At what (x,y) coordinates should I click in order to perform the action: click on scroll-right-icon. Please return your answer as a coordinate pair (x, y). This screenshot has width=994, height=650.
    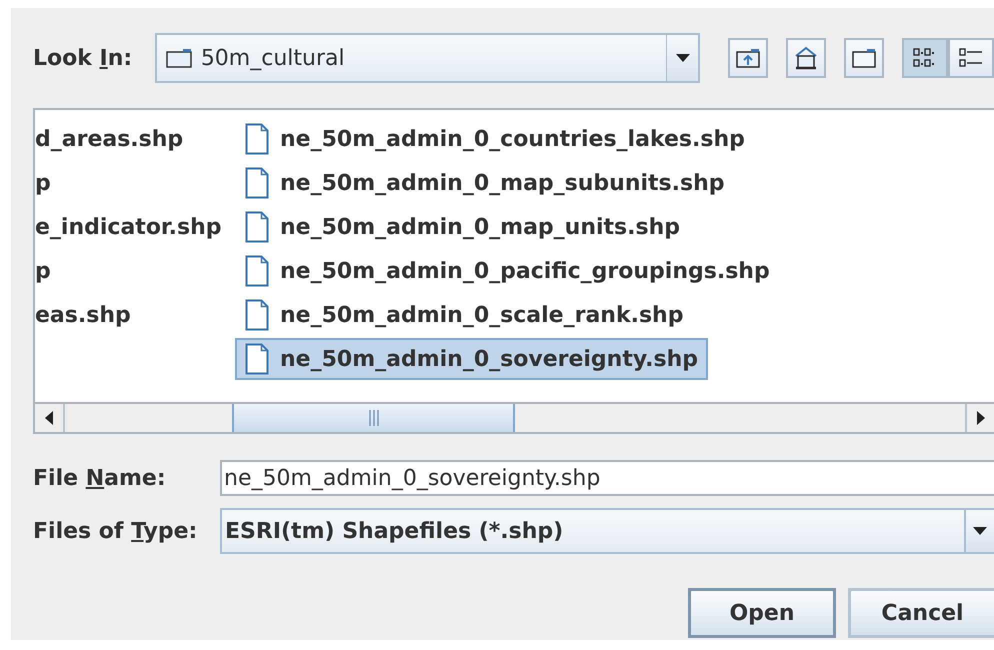
    Looking at the image, I should click on (981, 418).